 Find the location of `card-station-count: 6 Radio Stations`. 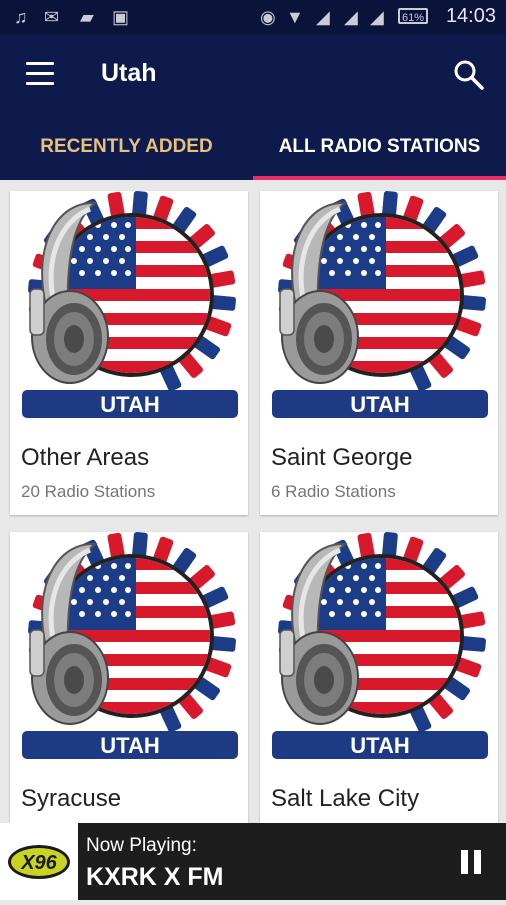

card-station-count: 6 Radio Stations is located at coordinates (333, 491).